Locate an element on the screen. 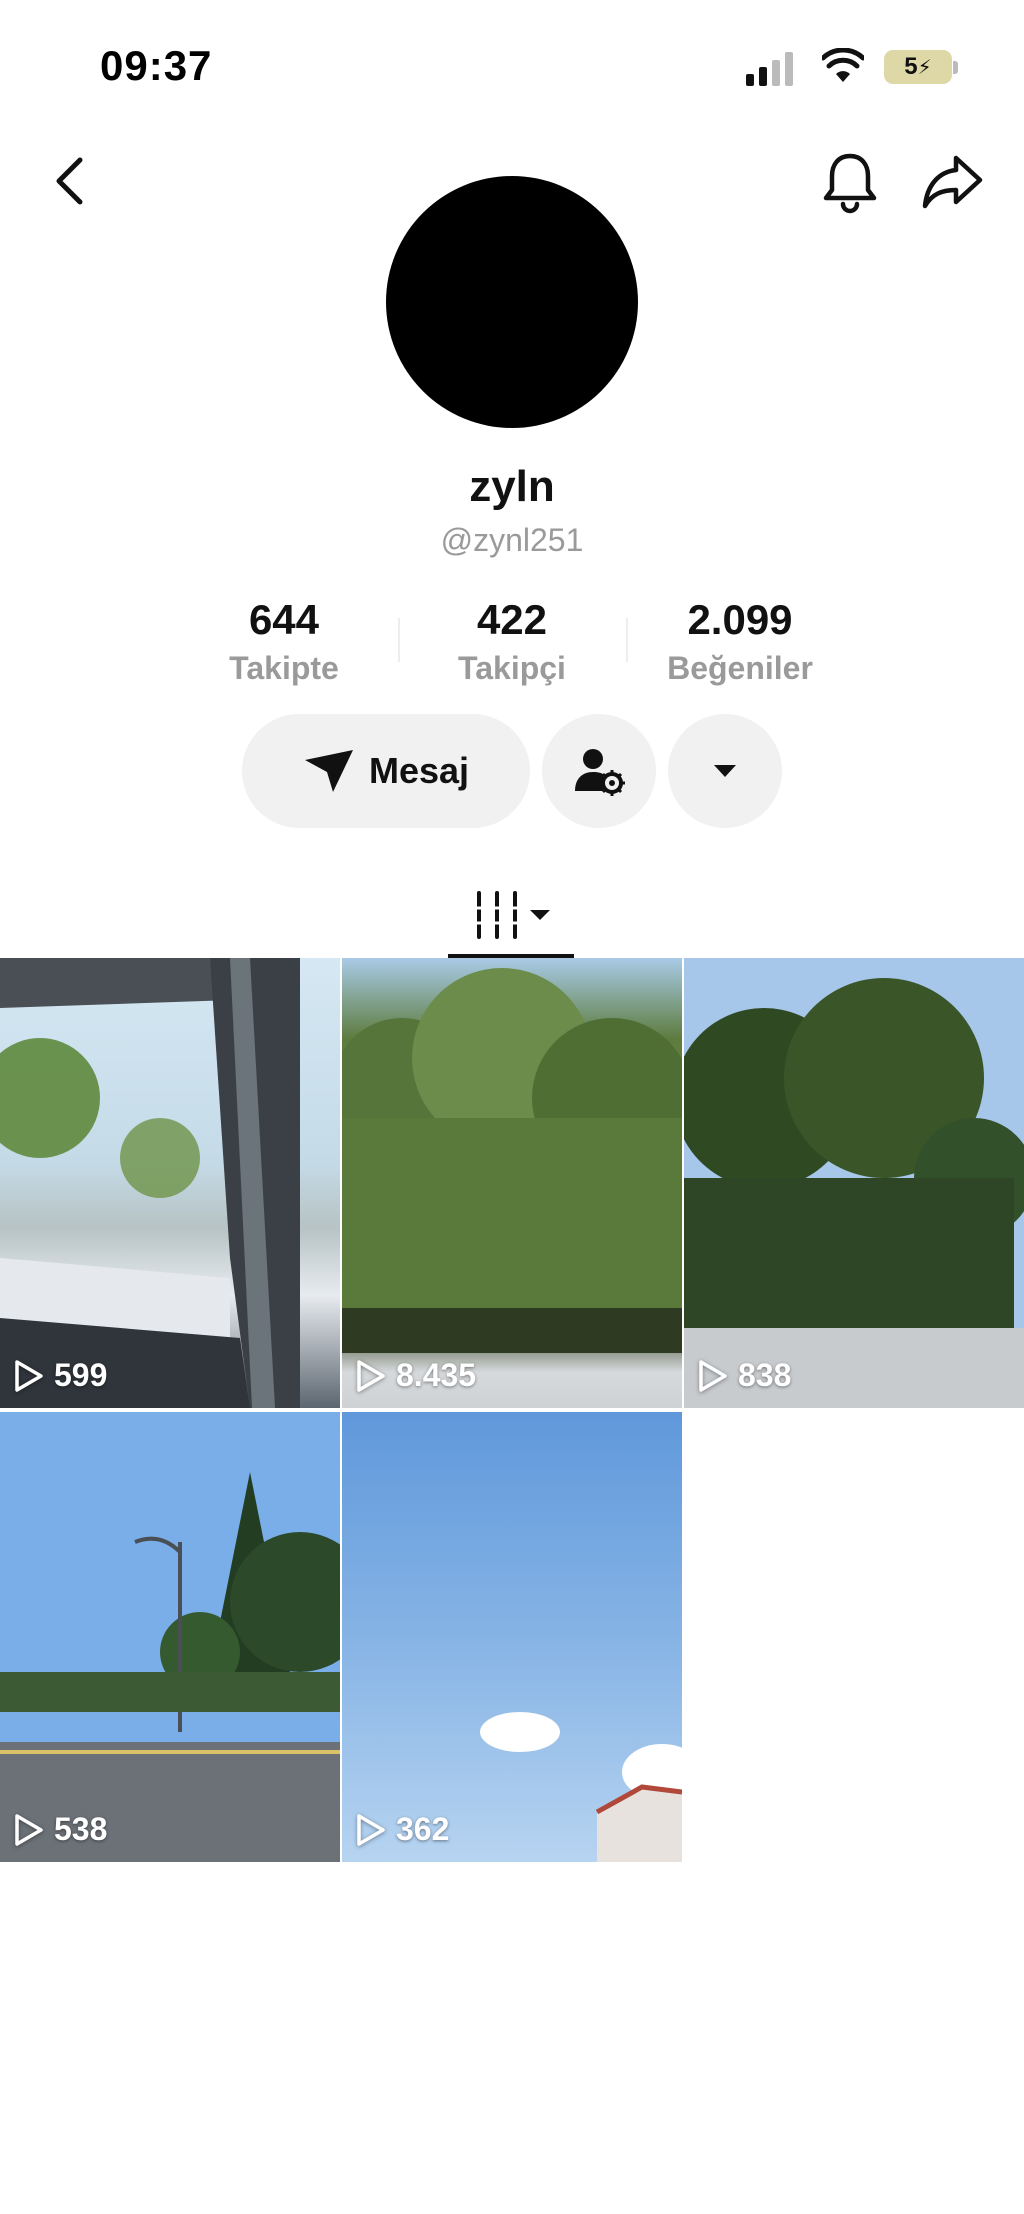 The width and height of the screenshot is (1024, 2214). tab-videos is located at coordinates (513, 915).